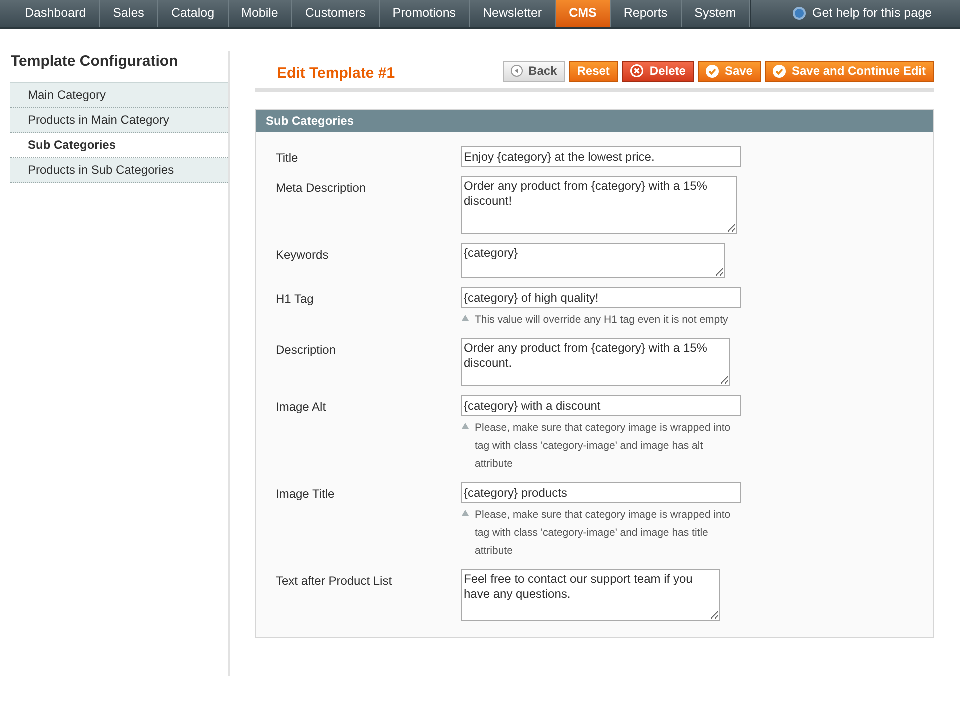 The height and width of the screenshot is (704, 960). What do you see at coordinates (716, 13) in the screenshot?
I see `nav-tab: System` at bounding box center [716, 13].